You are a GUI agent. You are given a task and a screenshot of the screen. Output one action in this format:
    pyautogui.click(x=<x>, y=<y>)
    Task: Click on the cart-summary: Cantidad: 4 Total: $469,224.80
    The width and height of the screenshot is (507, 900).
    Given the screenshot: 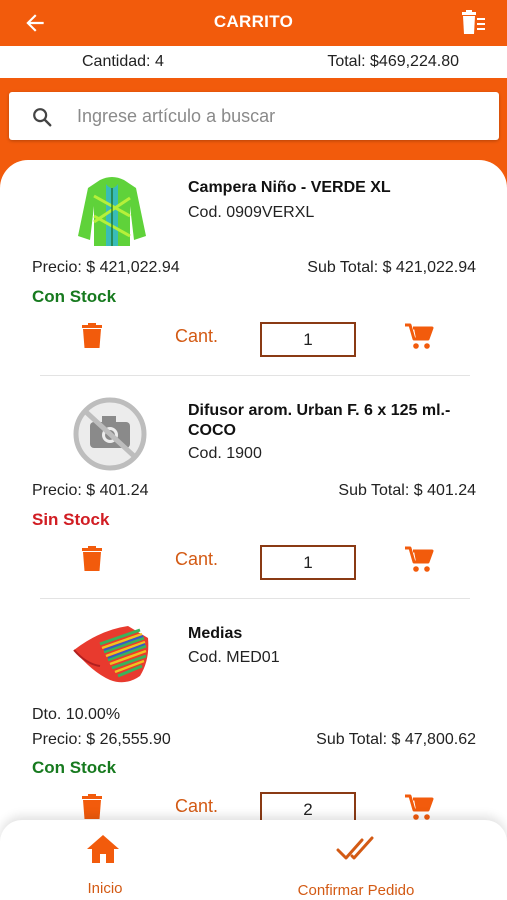 What is the action you would take?
    pyautogui.click(x=253, y=62)
    